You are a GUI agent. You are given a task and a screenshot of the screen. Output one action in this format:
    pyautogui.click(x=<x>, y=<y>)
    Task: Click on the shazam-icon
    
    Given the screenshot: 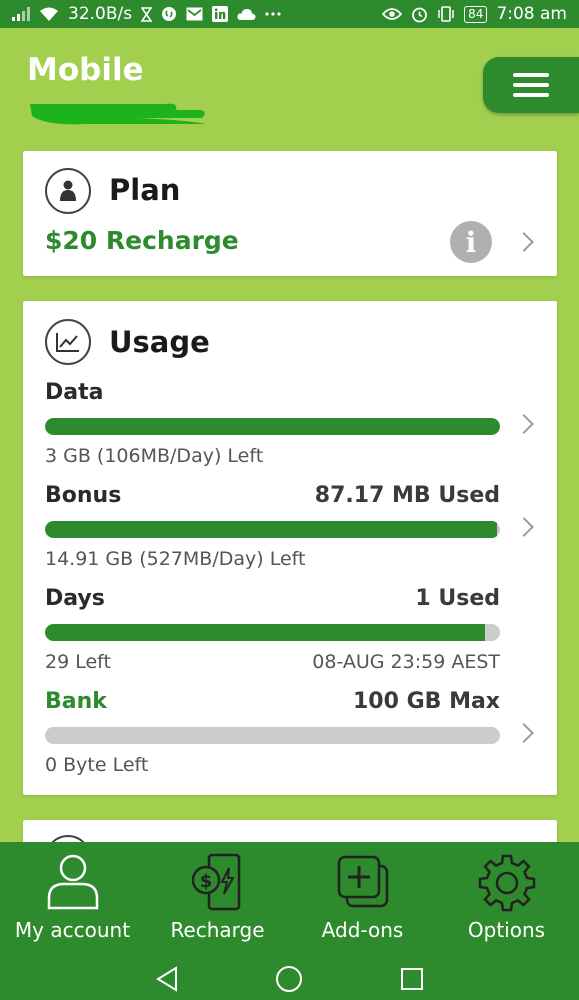 What is the action you would take?
    pyautogui.click(x=169, y=14)
    